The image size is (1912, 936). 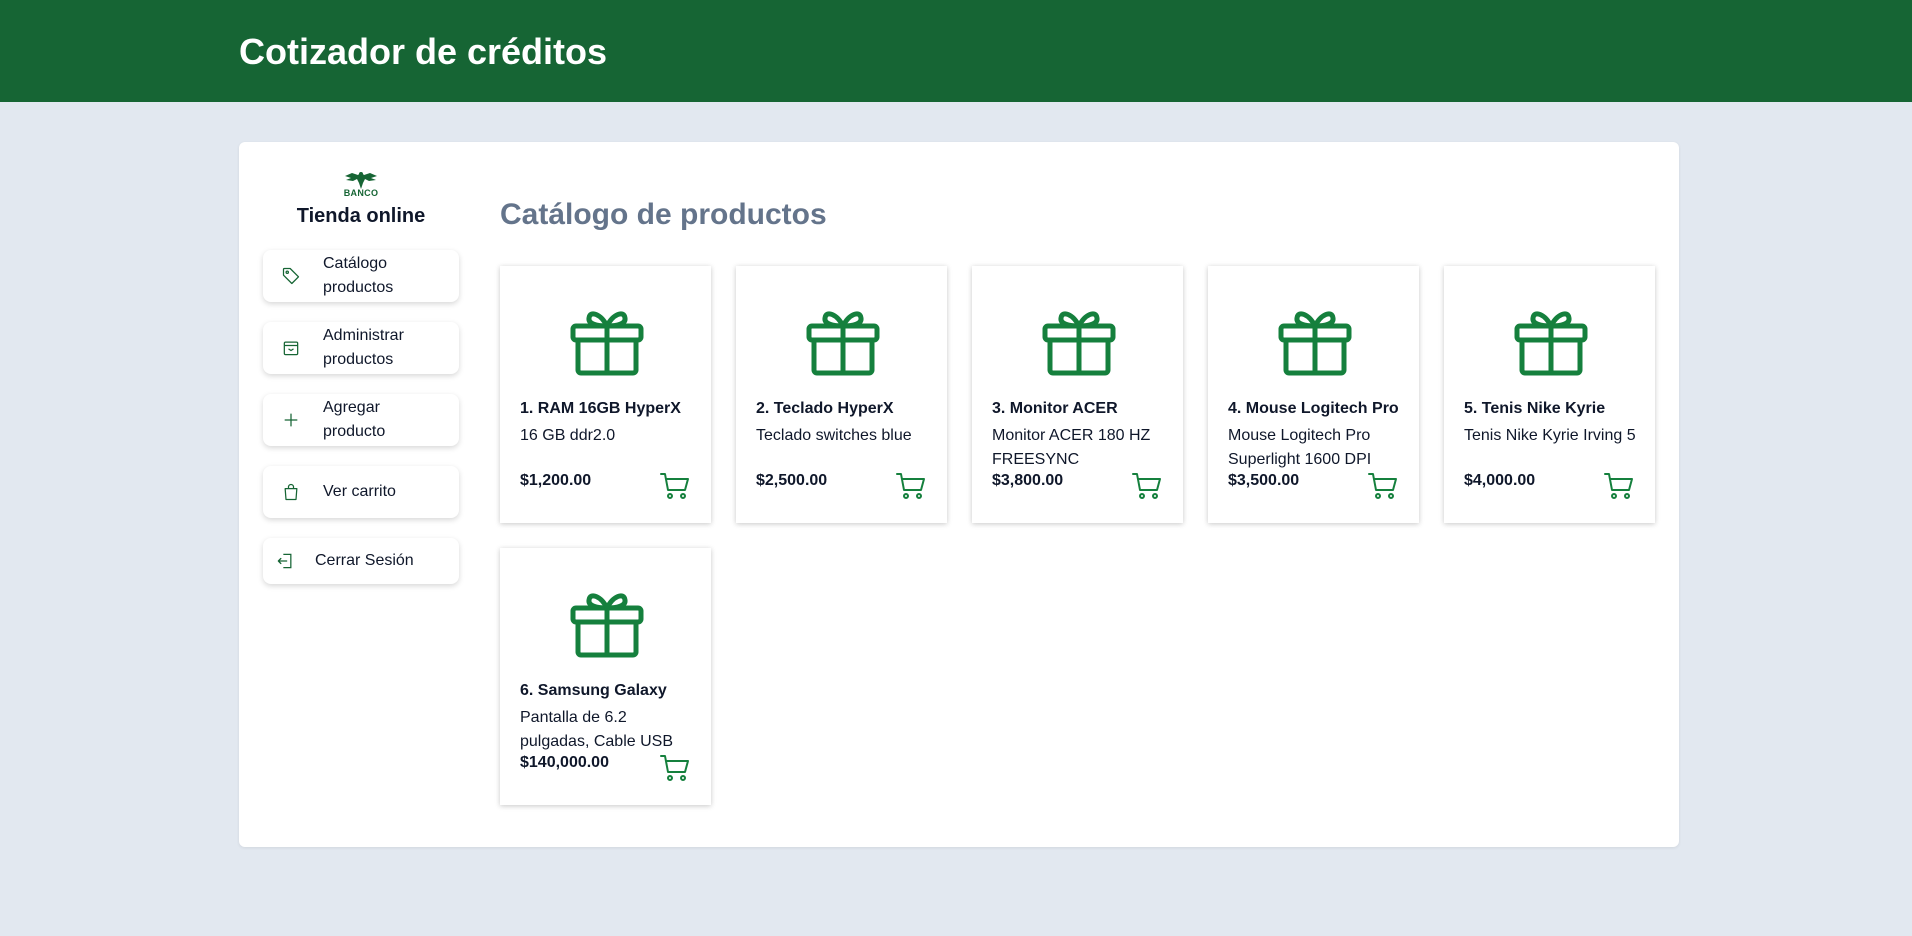 I want to click on eagle-logo-icon, so click(x=361, y=180).